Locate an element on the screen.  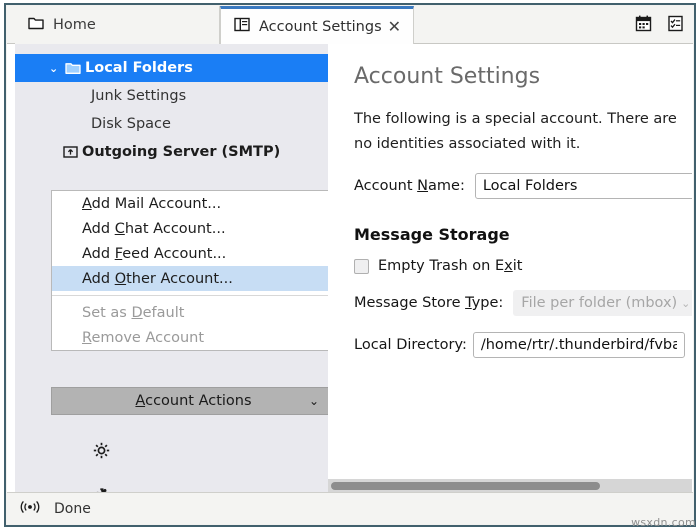
menu-separator is located at coordinates (190, 295).